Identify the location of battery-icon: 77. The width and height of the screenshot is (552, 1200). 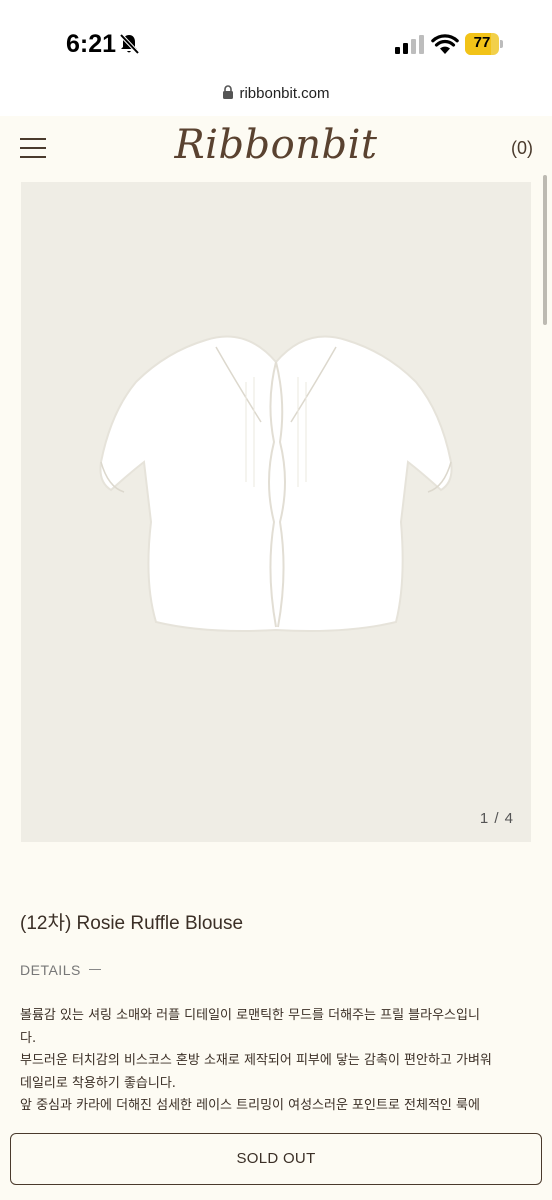
(484, 44).